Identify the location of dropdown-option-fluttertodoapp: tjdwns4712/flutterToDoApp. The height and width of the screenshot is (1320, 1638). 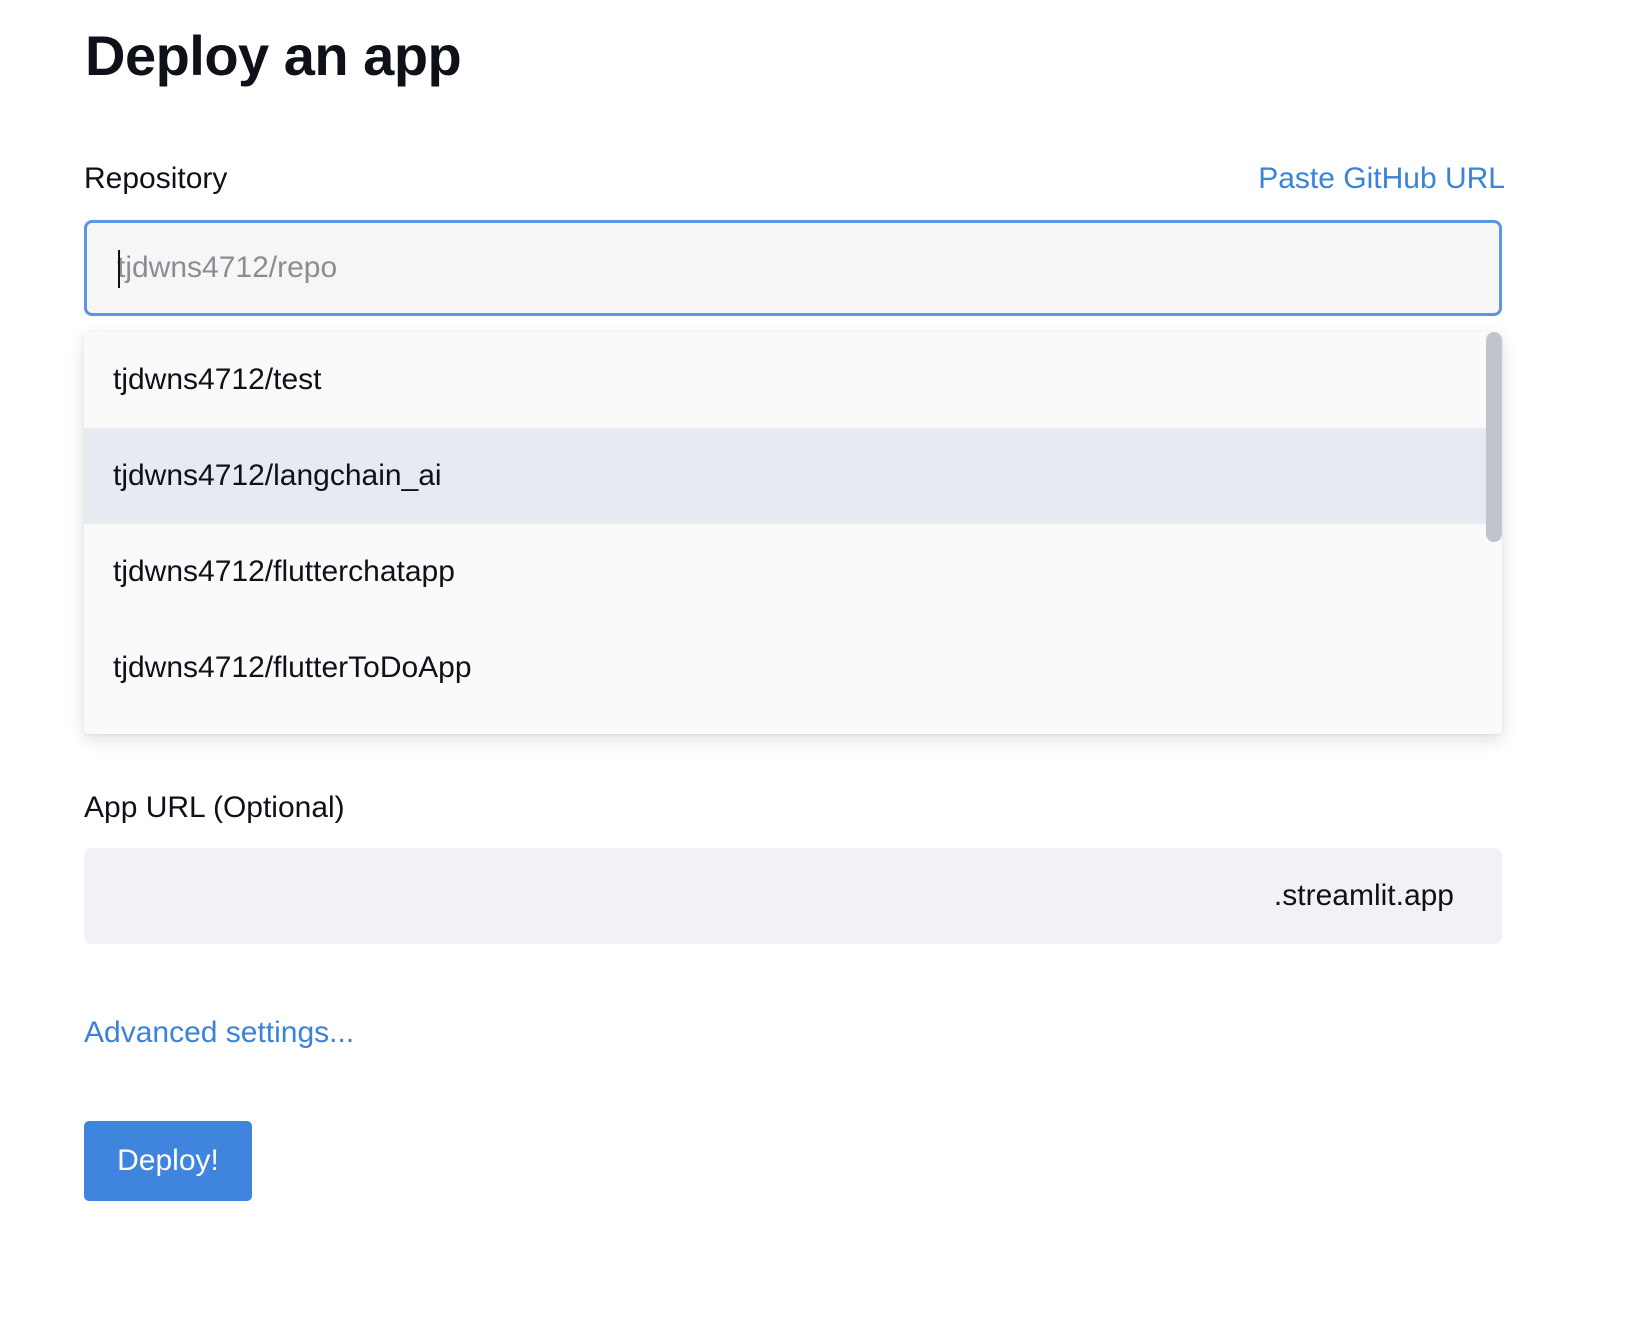
(785, 668).